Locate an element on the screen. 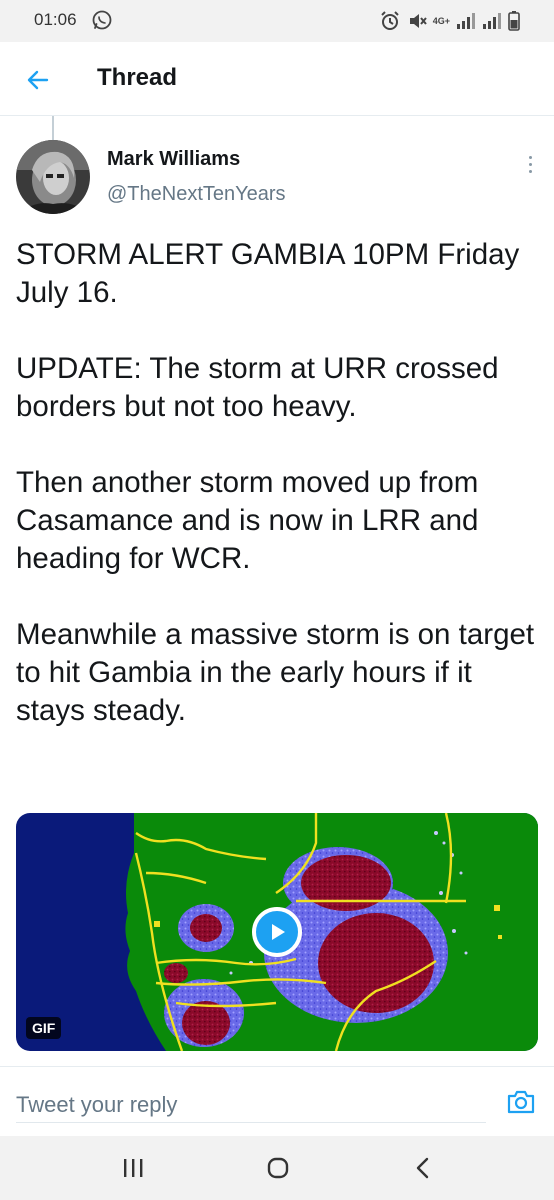 This screenshot has height=1200, width=554. avatar-image is located at coordinates (53, 177).